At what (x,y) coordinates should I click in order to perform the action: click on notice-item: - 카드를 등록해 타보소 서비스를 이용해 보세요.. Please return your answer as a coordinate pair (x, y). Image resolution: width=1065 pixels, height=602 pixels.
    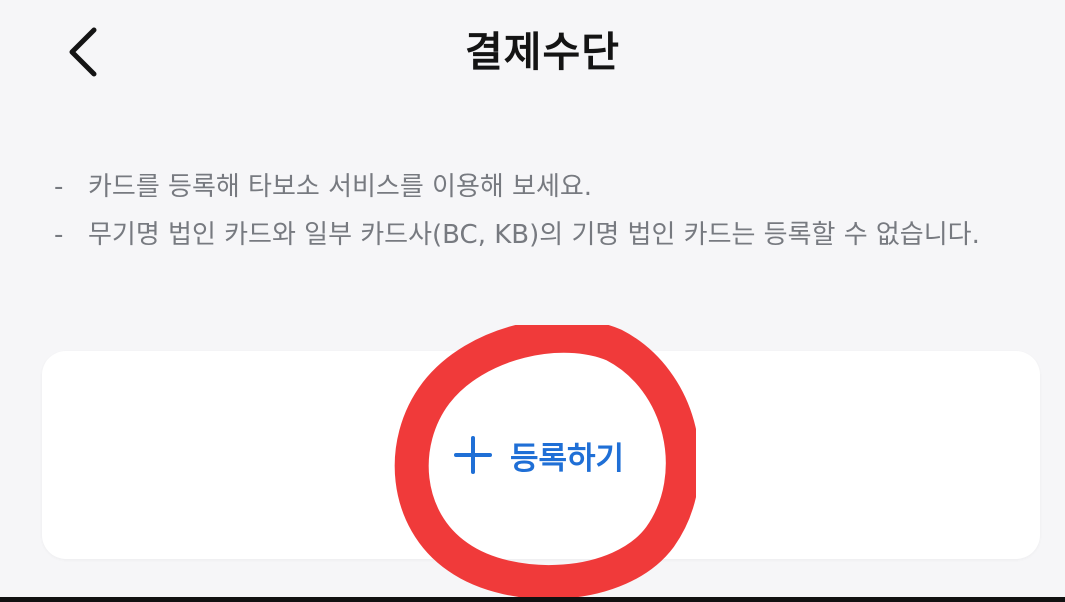
    Looking at the image, I should click on (537, 187).